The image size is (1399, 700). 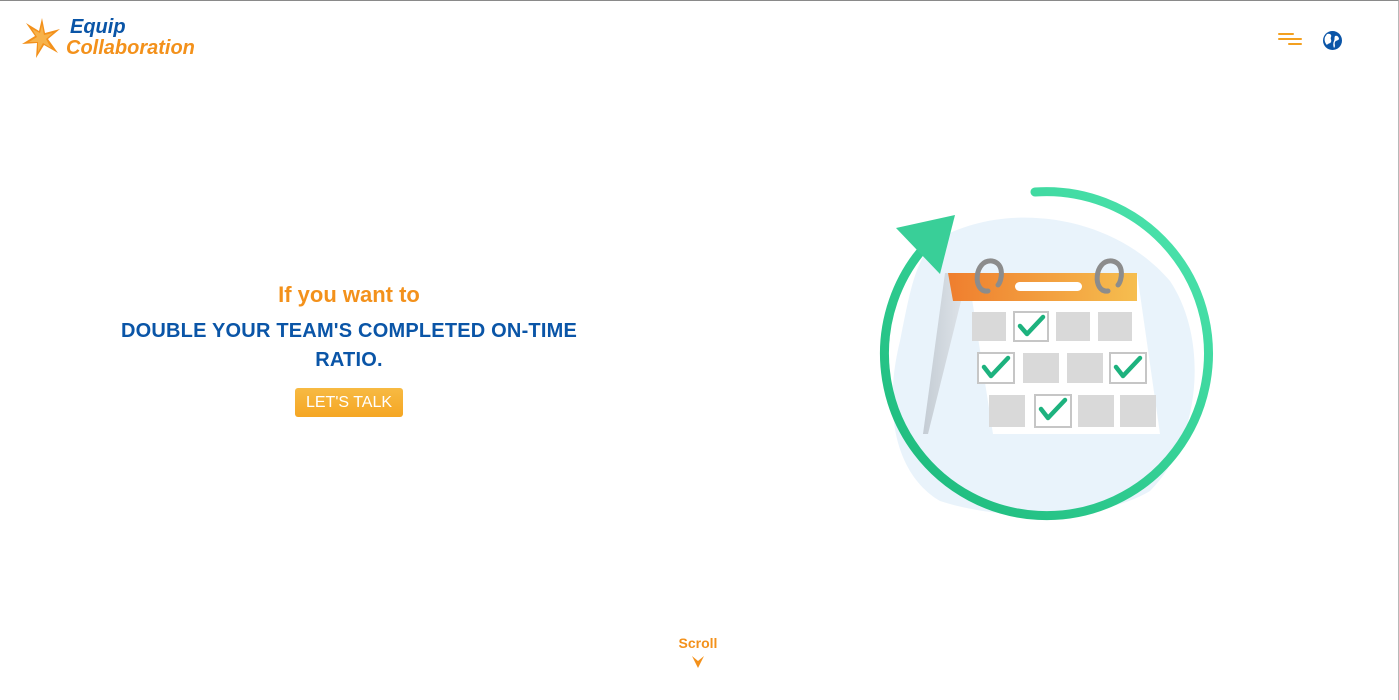 What do you see at coordinates (349, 402) in the screenshot?
I see `lets-talk-button: LET'S TALK` at bounding box center [349, 402].